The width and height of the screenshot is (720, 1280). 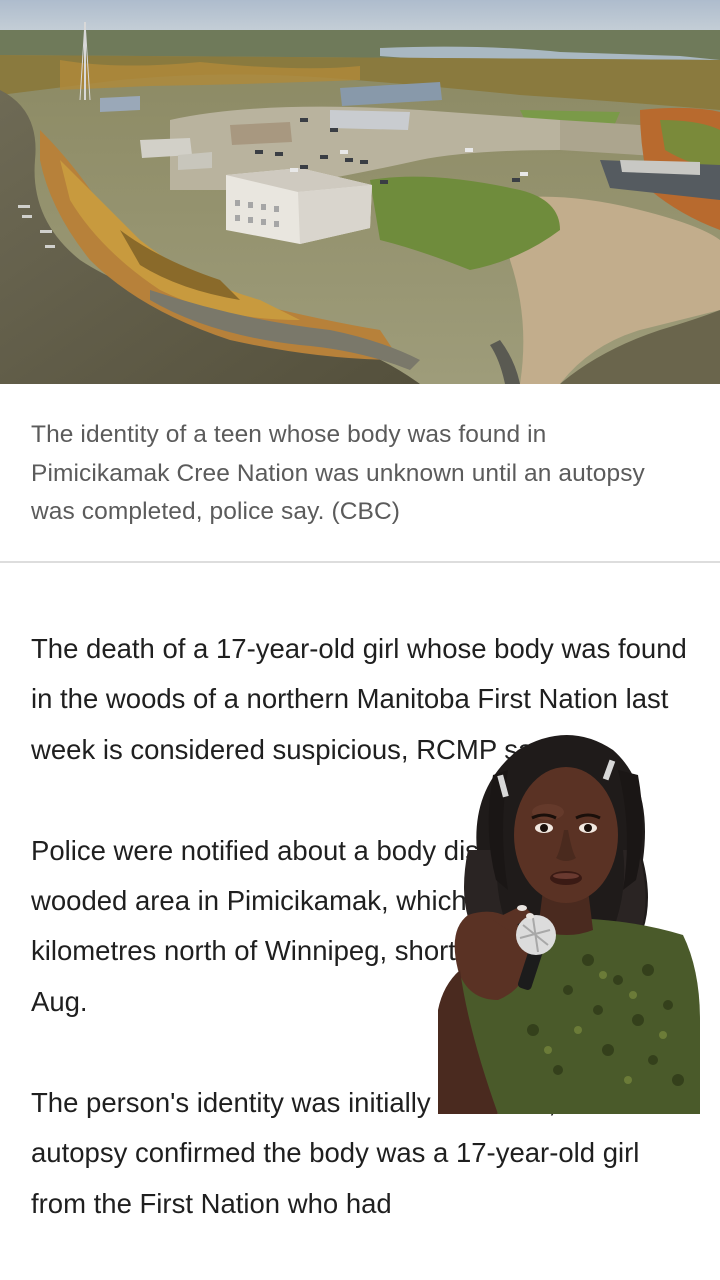 I want to click on section-divider, so click(x=360, y=562).